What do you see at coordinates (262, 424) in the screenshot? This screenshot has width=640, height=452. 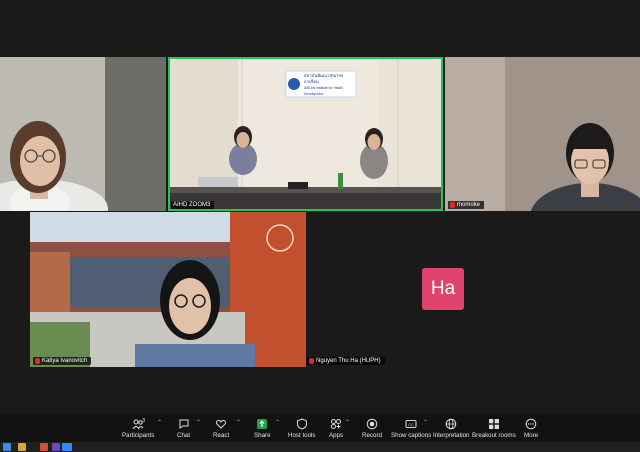 I see `share-icon` at bounding box center [262, 424].